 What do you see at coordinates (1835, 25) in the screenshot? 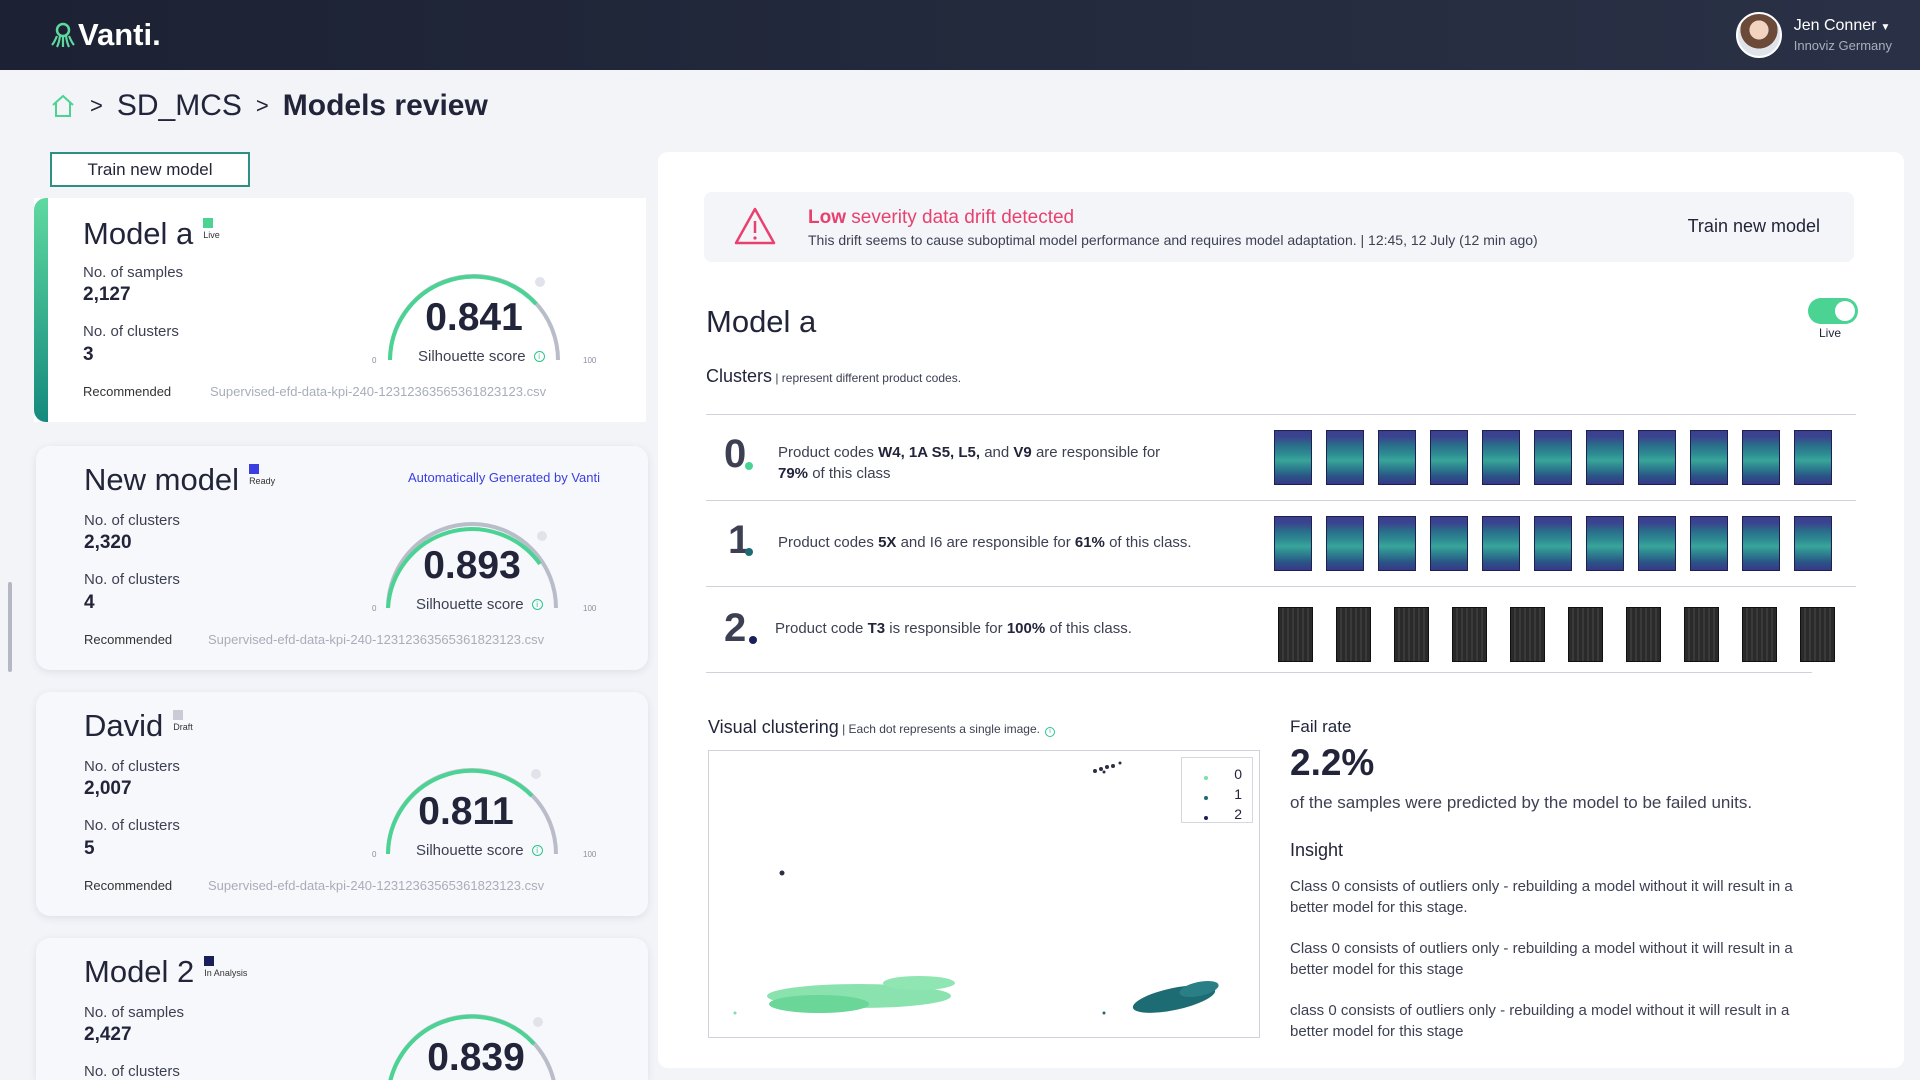
I see `user-name: Jen Conner` at bounding box center [1835, 25].